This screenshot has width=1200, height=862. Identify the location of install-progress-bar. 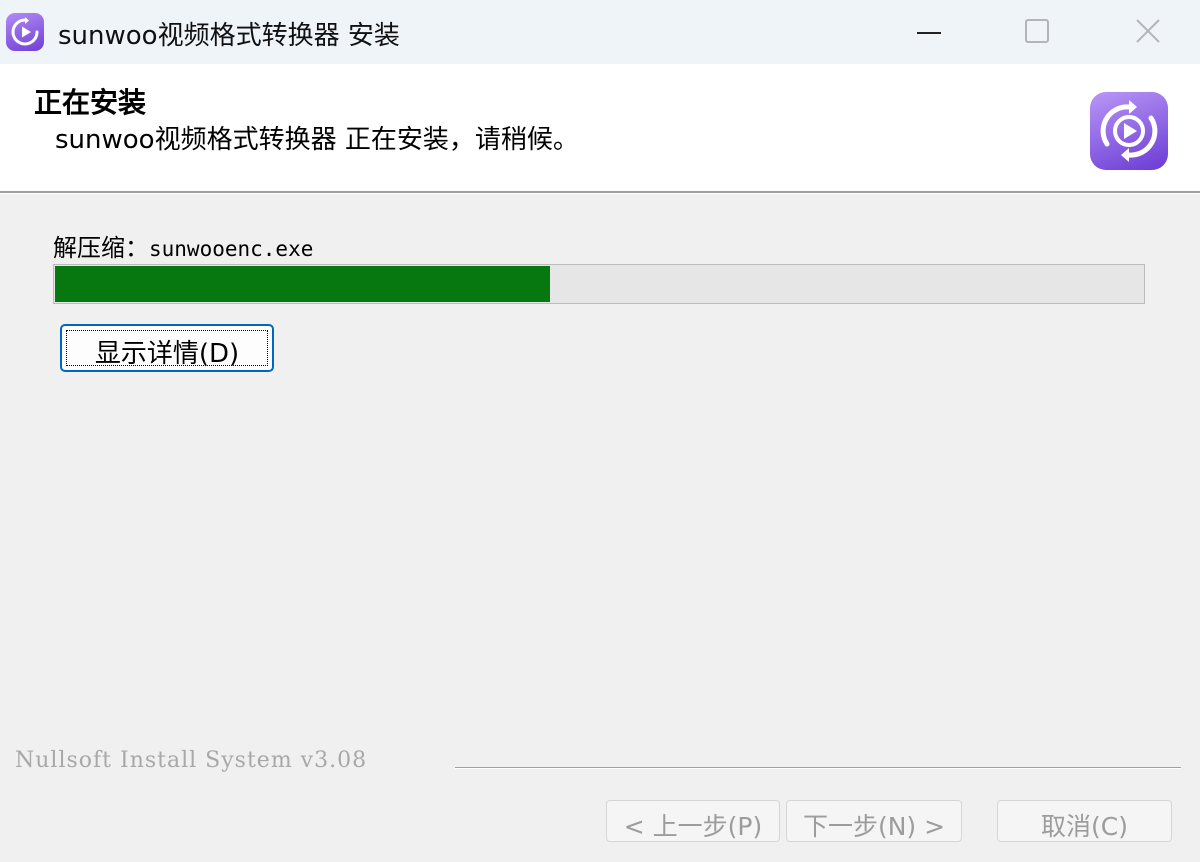
(599, 284).